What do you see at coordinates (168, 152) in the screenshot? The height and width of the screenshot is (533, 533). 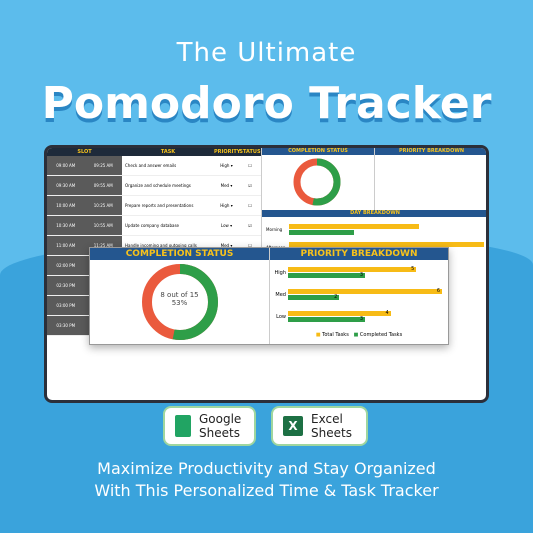 I see `header-task: TASK` at bounding box center [168, 152].